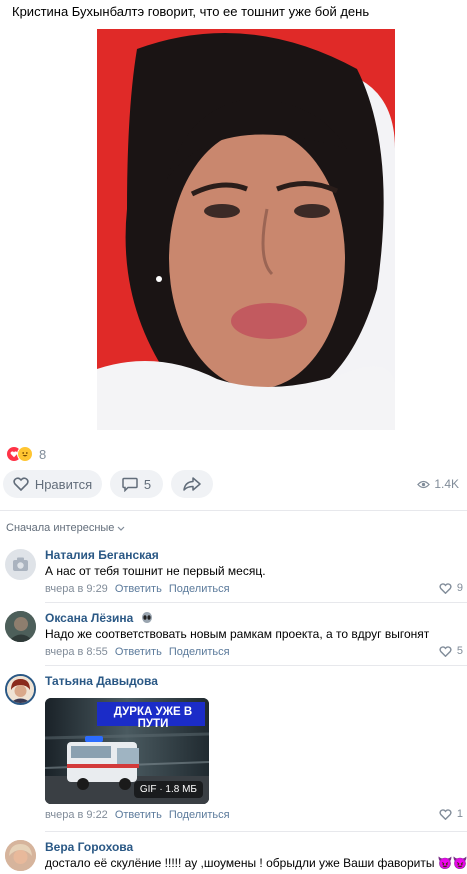  Describe the element at coordinates (446, 484) in the screenshot. I see `views-count: 1.4K` at that location.